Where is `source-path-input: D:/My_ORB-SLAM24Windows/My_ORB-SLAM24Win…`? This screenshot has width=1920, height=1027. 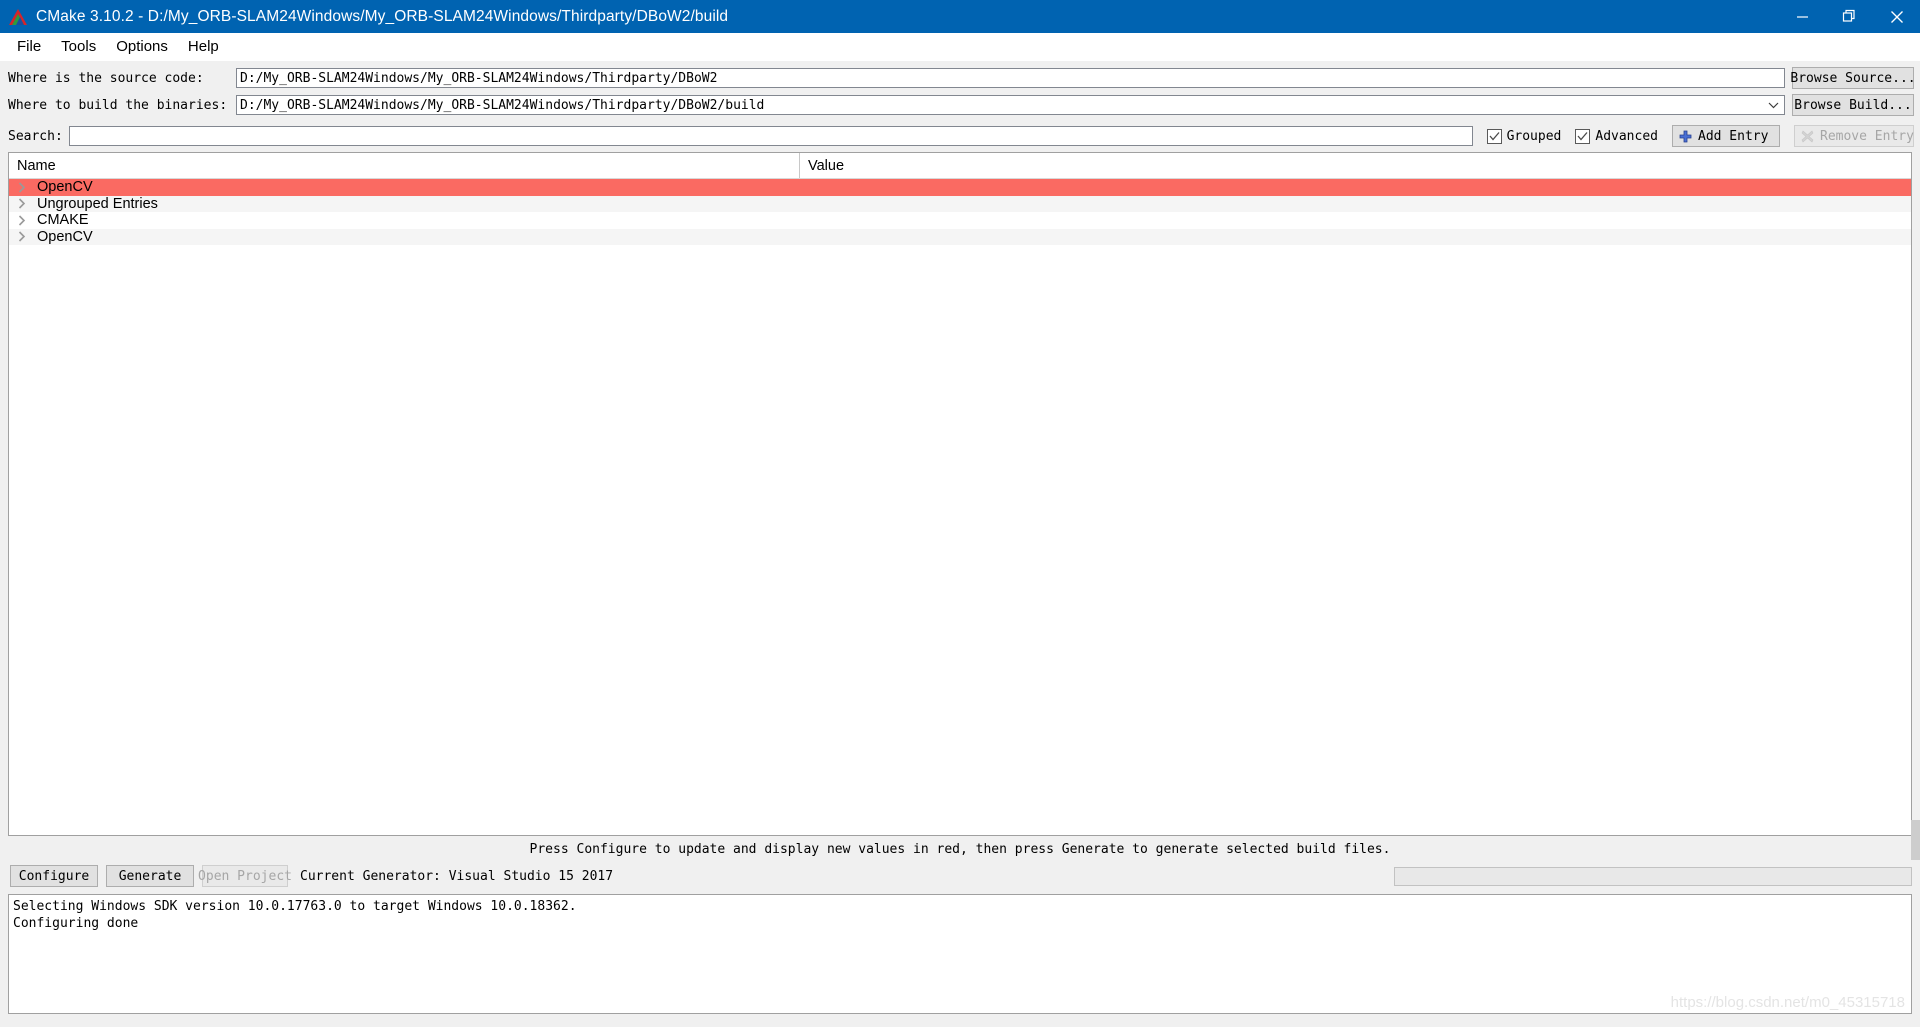 source-path-input: D:/My_ORB-SLAM24Windows/My_ORB-SLAM24Win… is located at coordinates (1010, 78).